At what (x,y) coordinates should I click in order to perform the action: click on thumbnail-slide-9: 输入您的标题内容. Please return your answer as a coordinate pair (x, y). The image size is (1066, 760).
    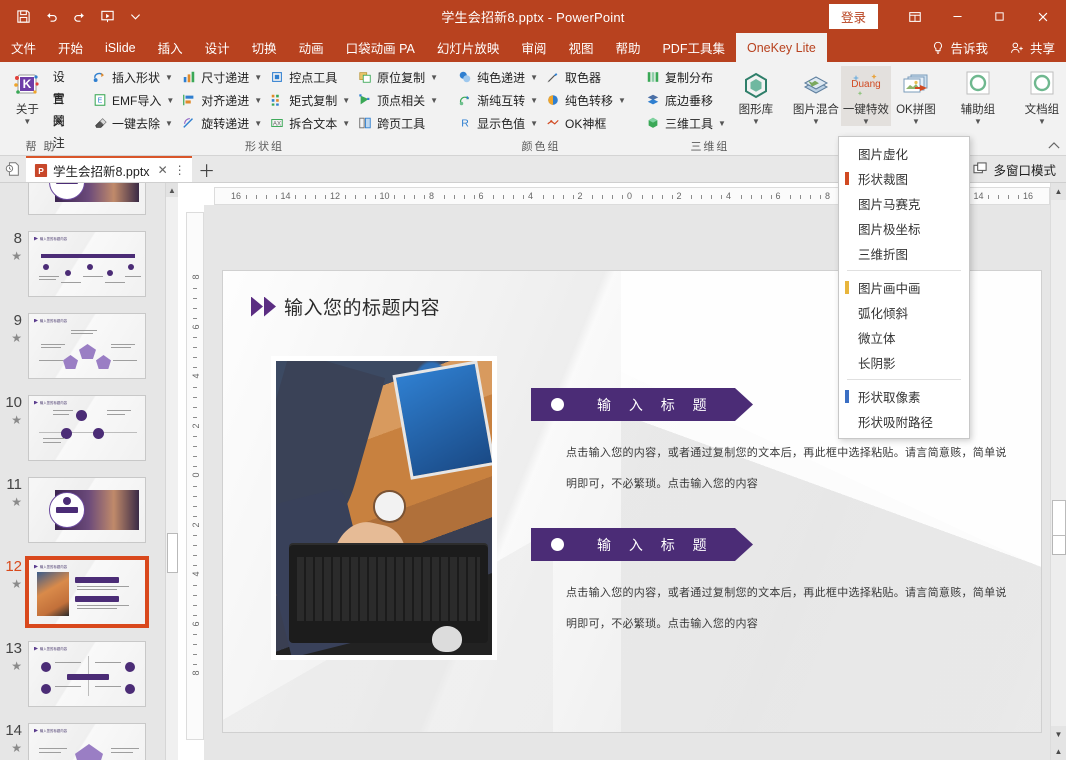
    Looking at the image, I should click on (87, 346).